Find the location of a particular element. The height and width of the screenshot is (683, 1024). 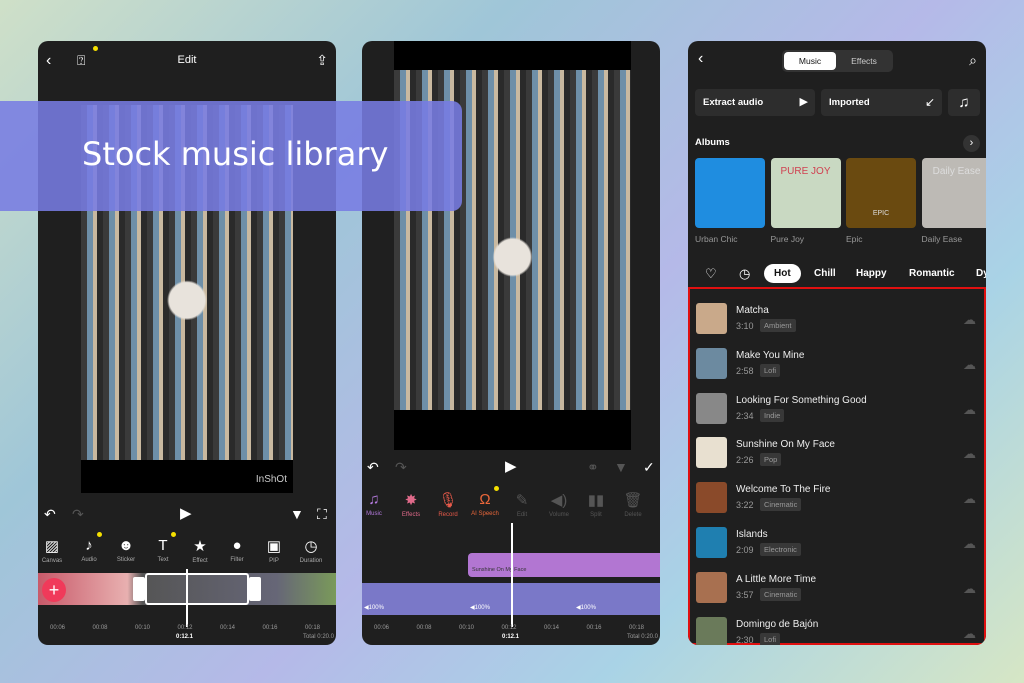

tool-music: ♫ Music is located at coordinates (377, 504).